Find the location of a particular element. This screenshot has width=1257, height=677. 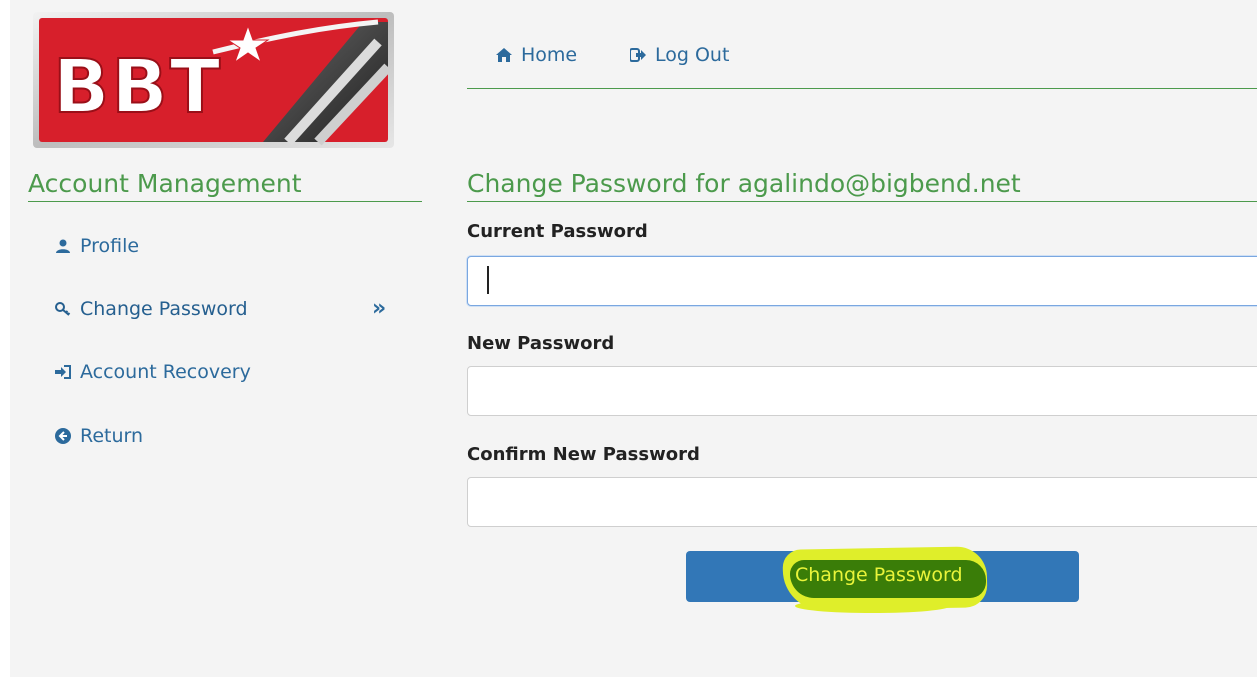

page-title: Change Password for agalindo@bigbend.net is located at coordinates (744, 183).